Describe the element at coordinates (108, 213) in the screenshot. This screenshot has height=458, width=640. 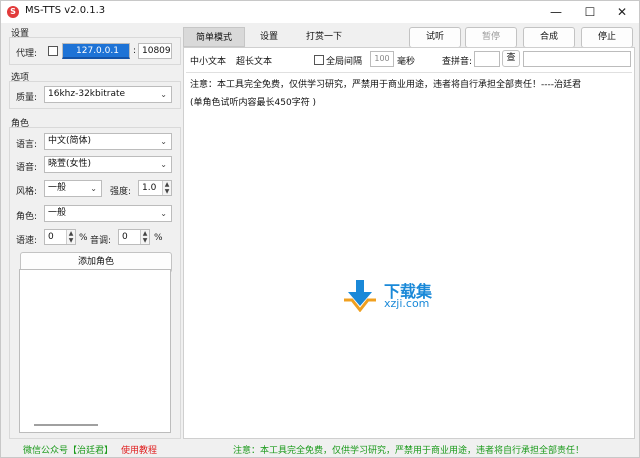
I see `character-select: 一般 ⌄` at that location.